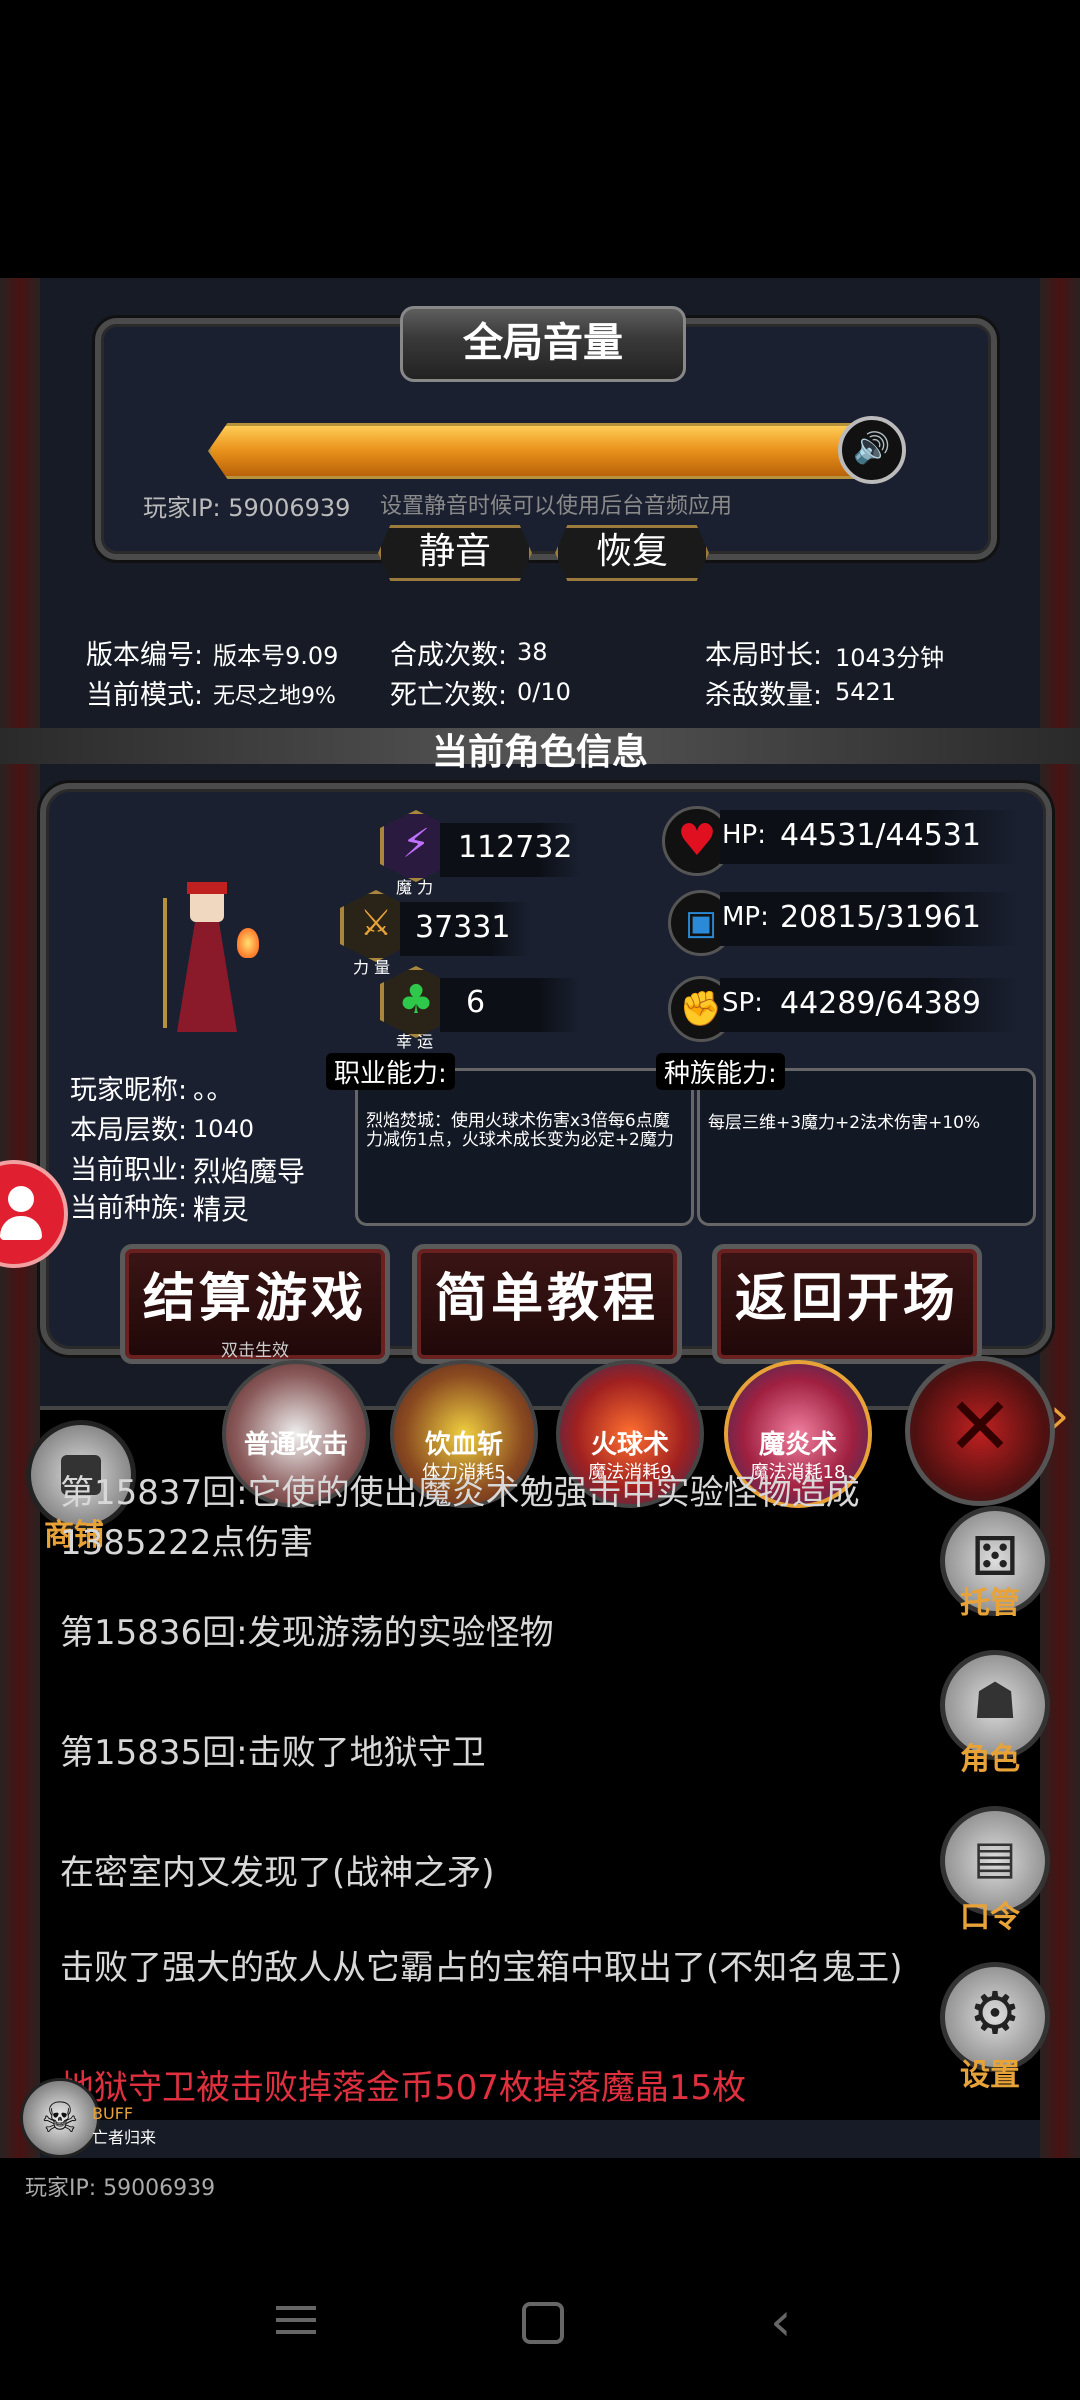 This screenshot has width=1080, height=2400. What do you see at coordinates (742, 1003) in the screenshot?
I see `sp-label: SP:` at bounding box center [742, 1003].